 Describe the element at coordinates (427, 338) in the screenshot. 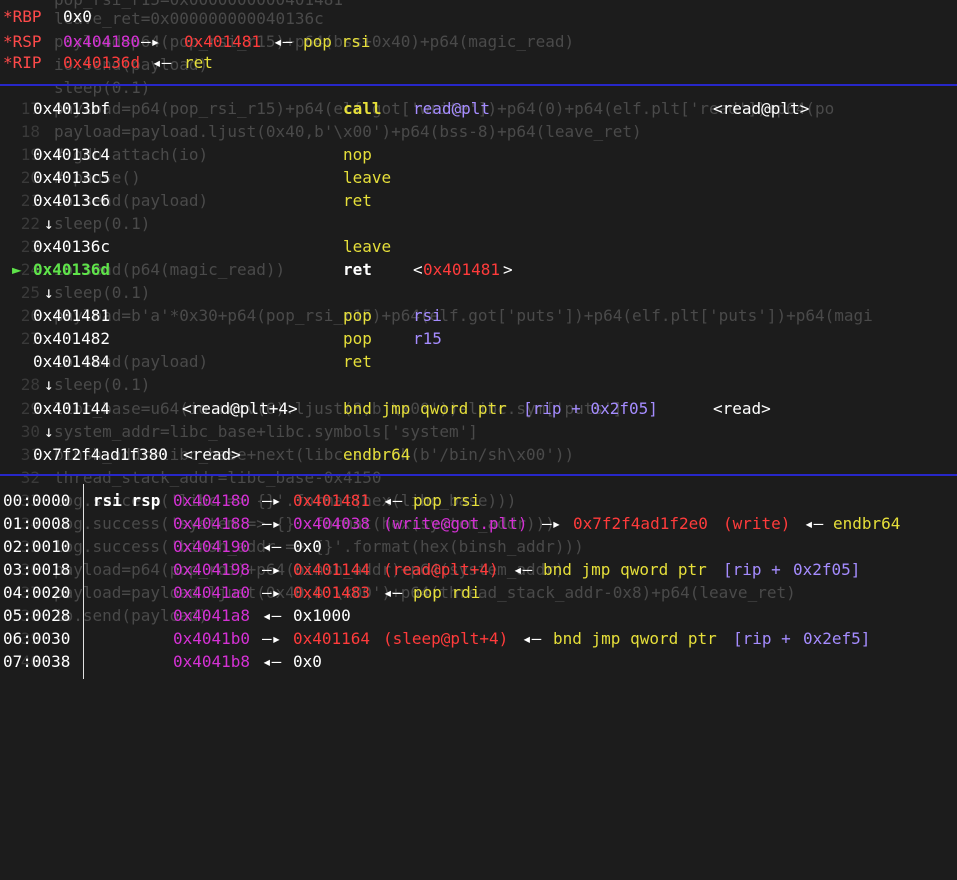

I see `disasm-operand: r15` at that location.